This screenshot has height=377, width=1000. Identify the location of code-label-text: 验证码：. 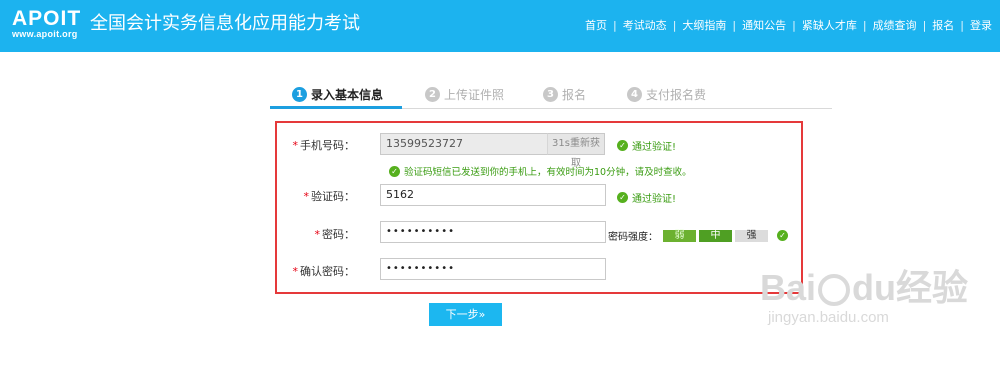
(333, 196).